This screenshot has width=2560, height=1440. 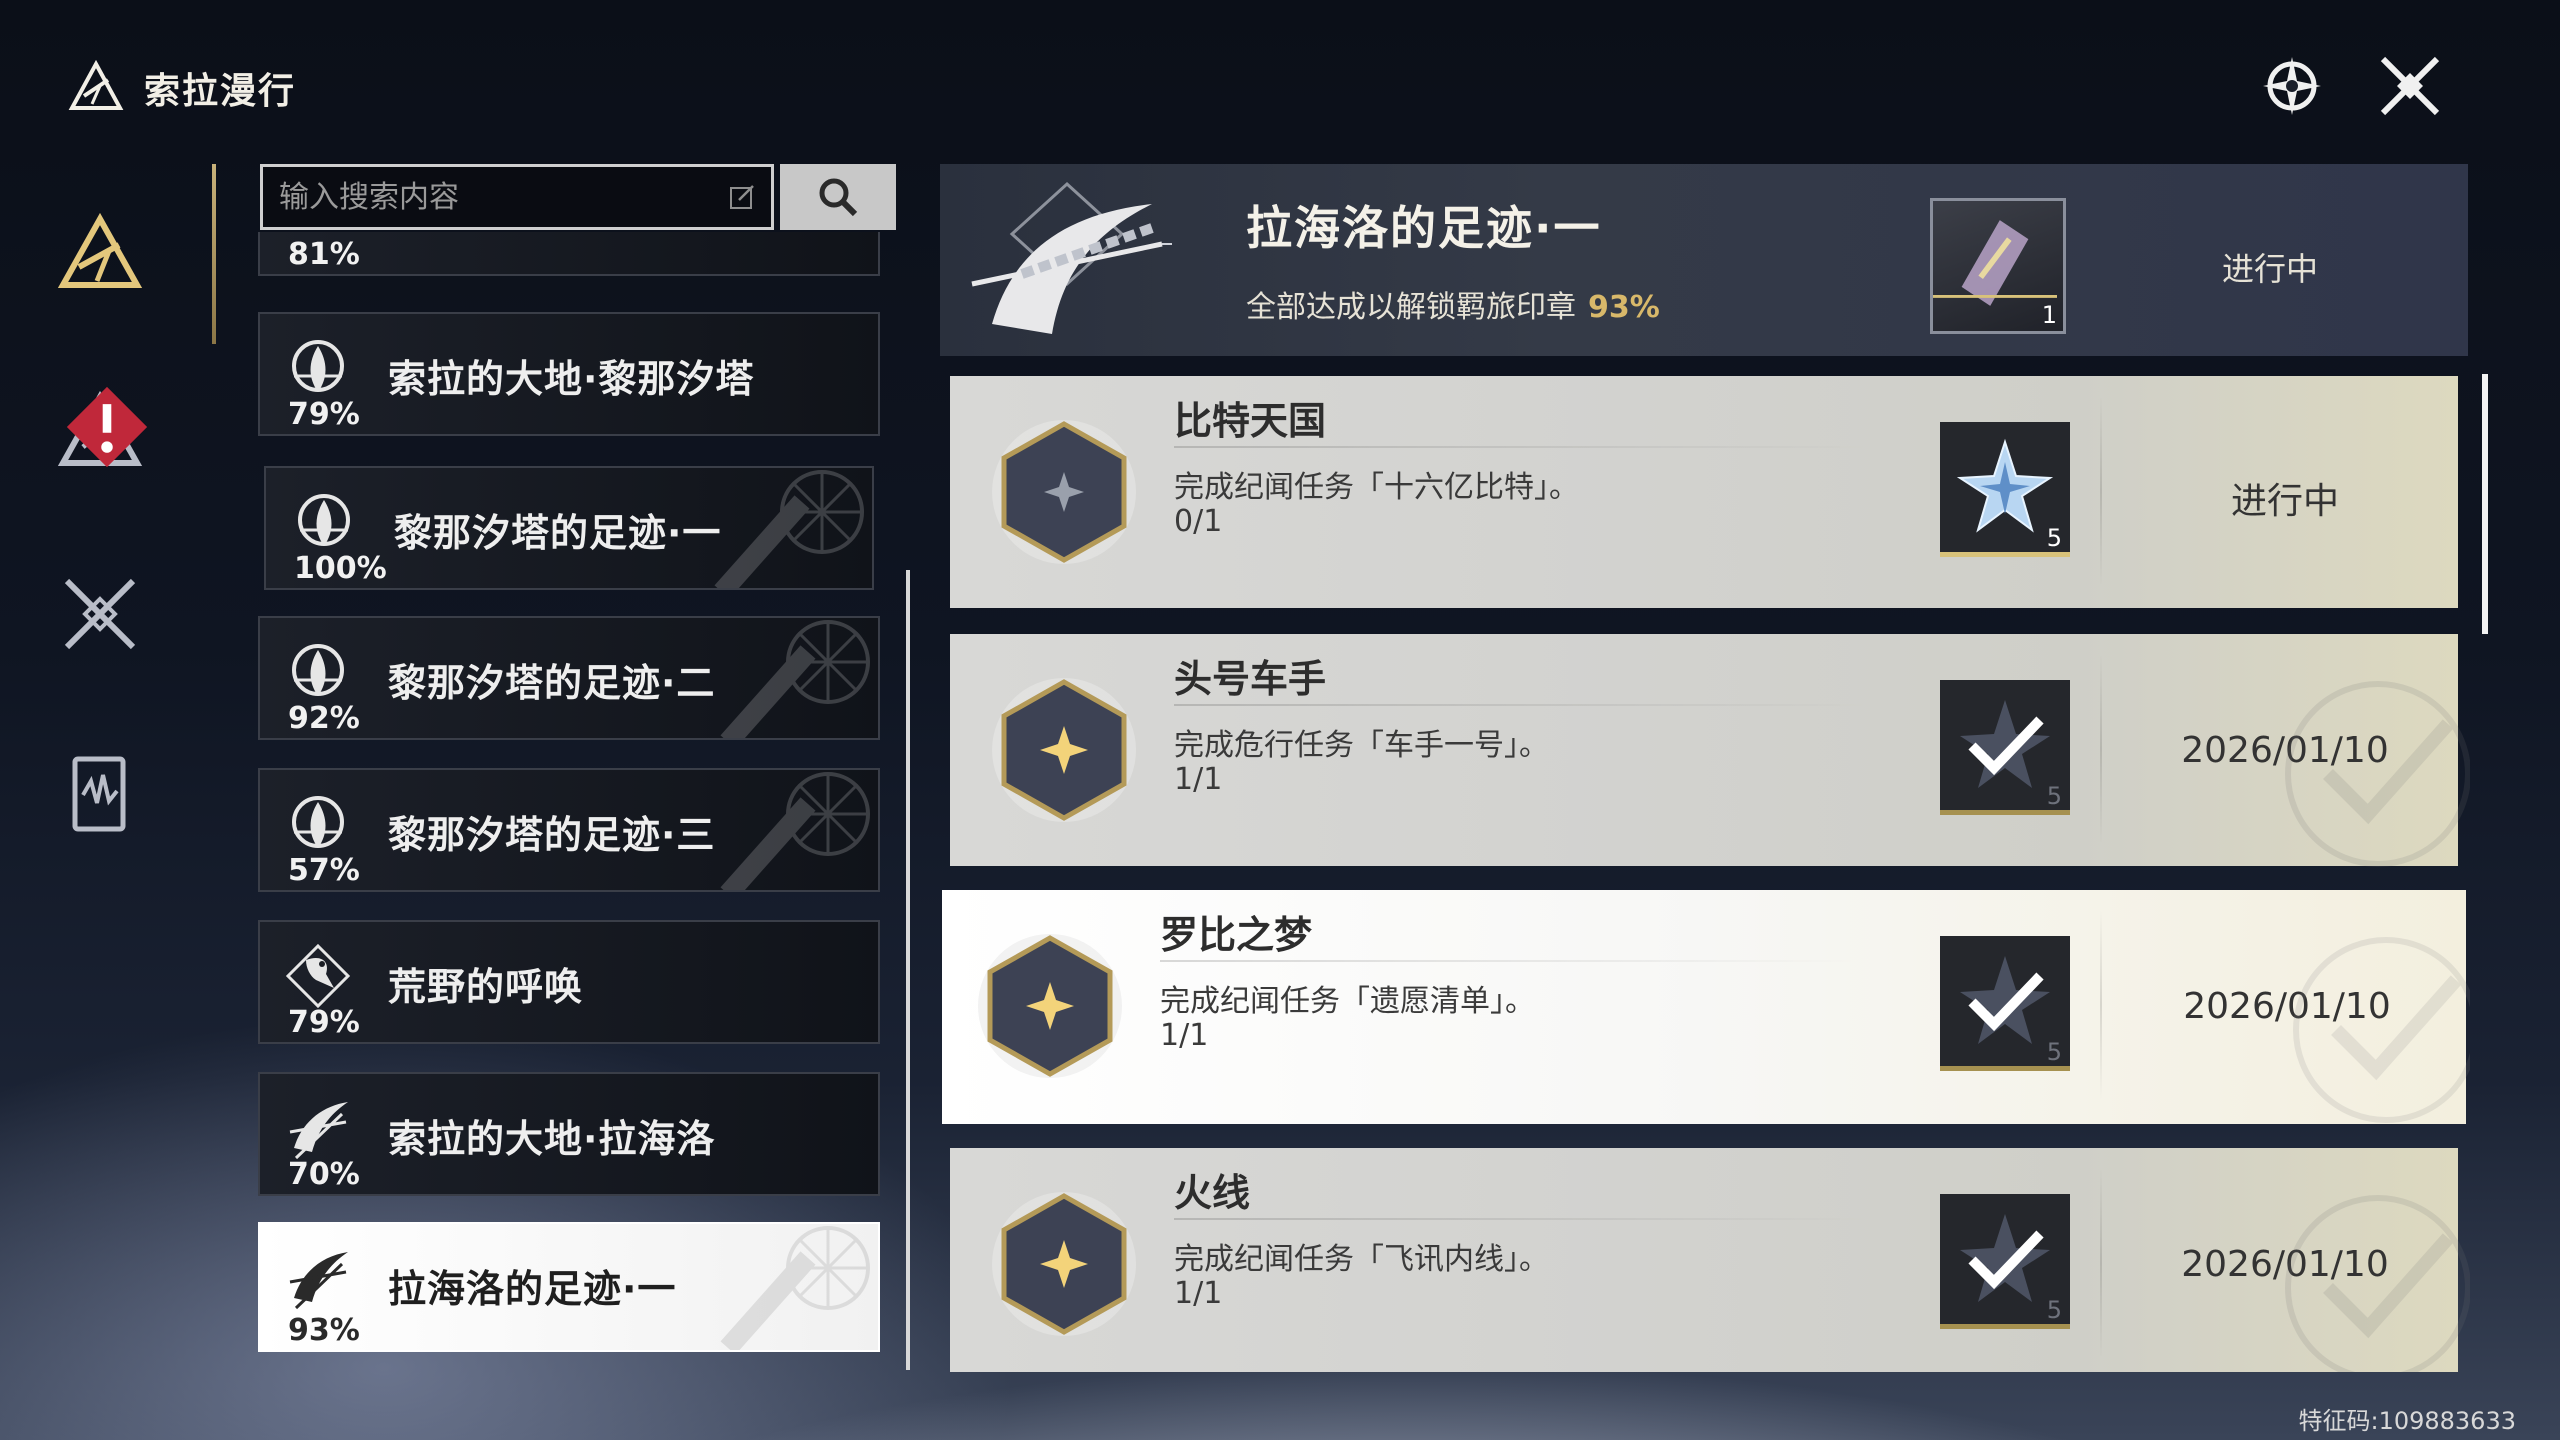 I want to click on region-percent: 81%, so click(x=324, y=254).